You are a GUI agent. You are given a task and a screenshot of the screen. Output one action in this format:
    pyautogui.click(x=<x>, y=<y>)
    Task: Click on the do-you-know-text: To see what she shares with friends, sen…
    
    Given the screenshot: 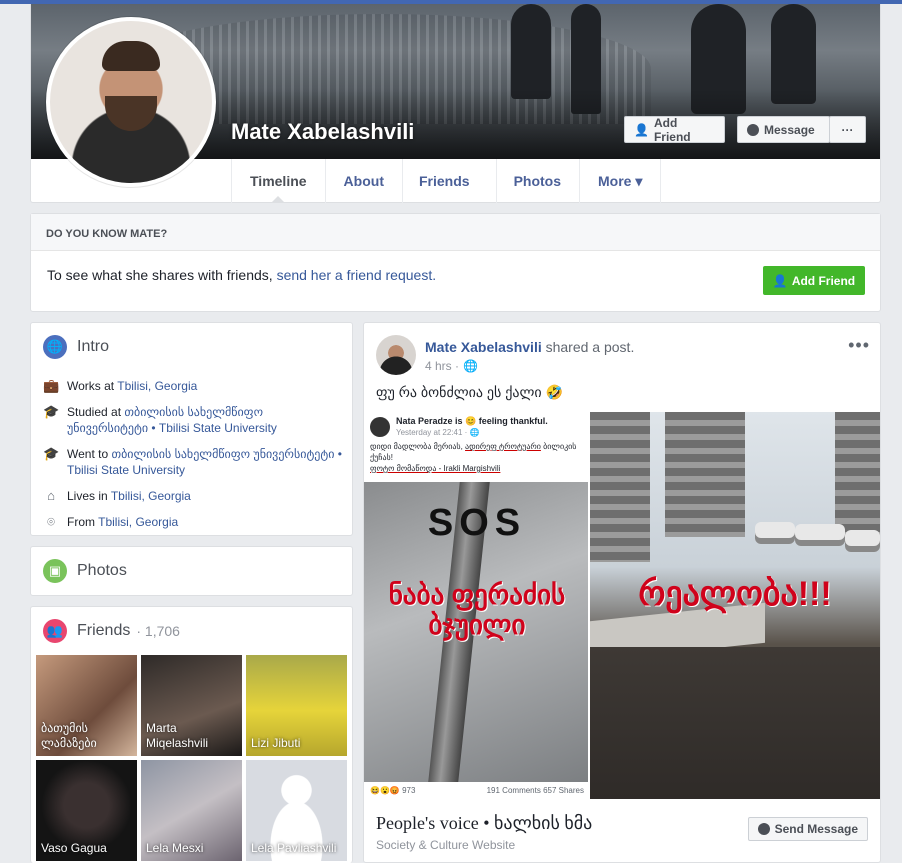 What is the action you would take?
    pyautogui.click(x=241, y=275)
    